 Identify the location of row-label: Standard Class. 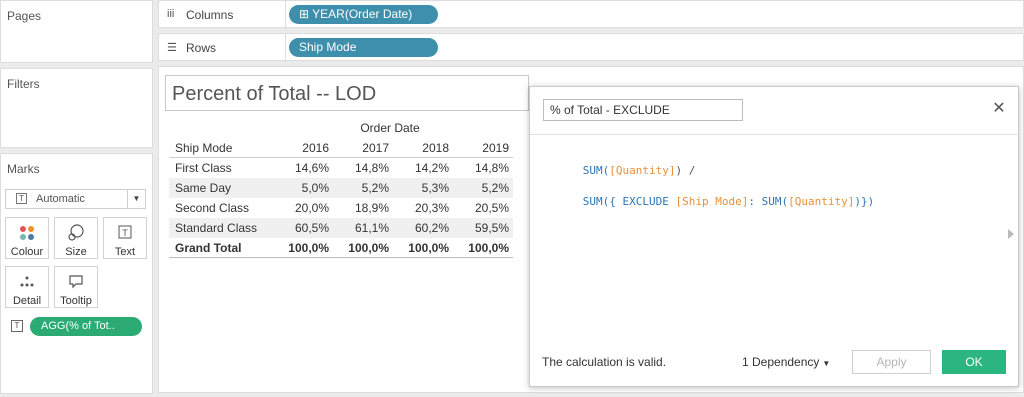
(216, 228).